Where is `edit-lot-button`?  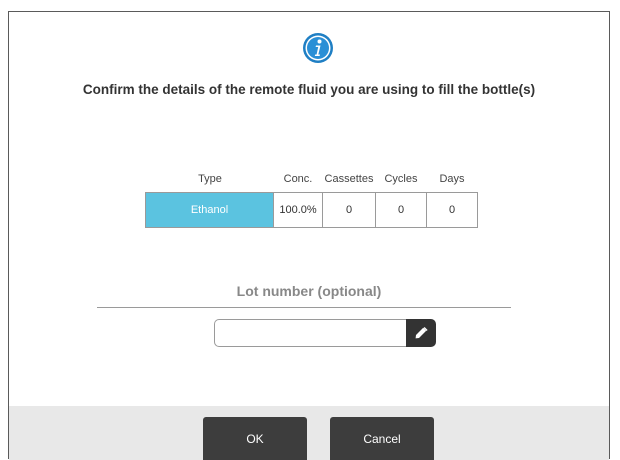
edit-lot-button is located at coordinates (421, 333).